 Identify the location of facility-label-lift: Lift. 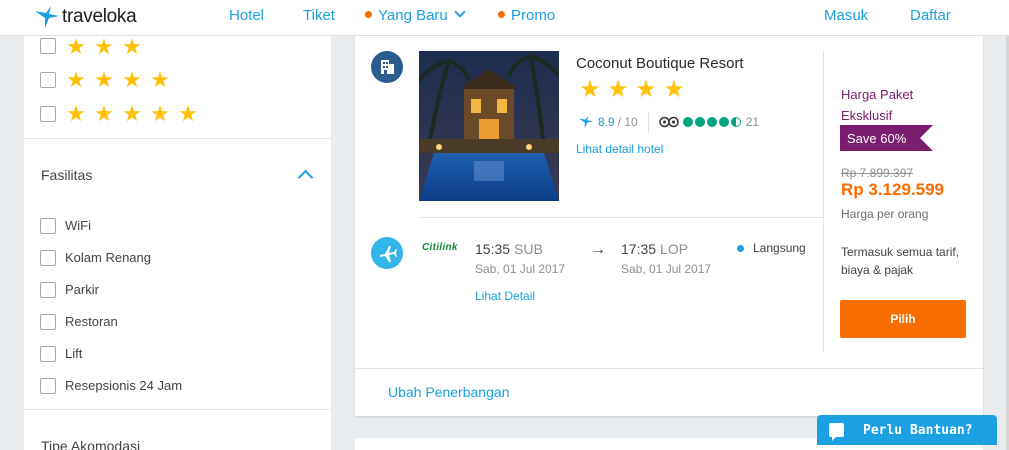
(73, 353).